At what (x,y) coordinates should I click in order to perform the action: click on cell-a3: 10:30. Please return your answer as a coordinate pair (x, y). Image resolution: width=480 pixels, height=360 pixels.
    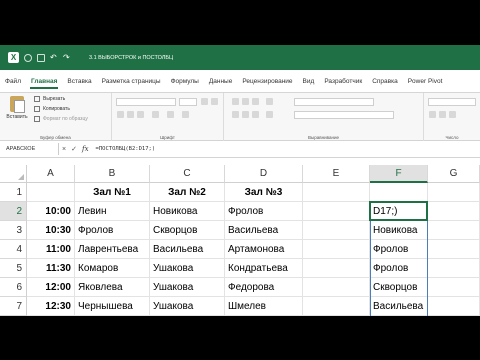
    Looking at the image, I should click on (51, 230).